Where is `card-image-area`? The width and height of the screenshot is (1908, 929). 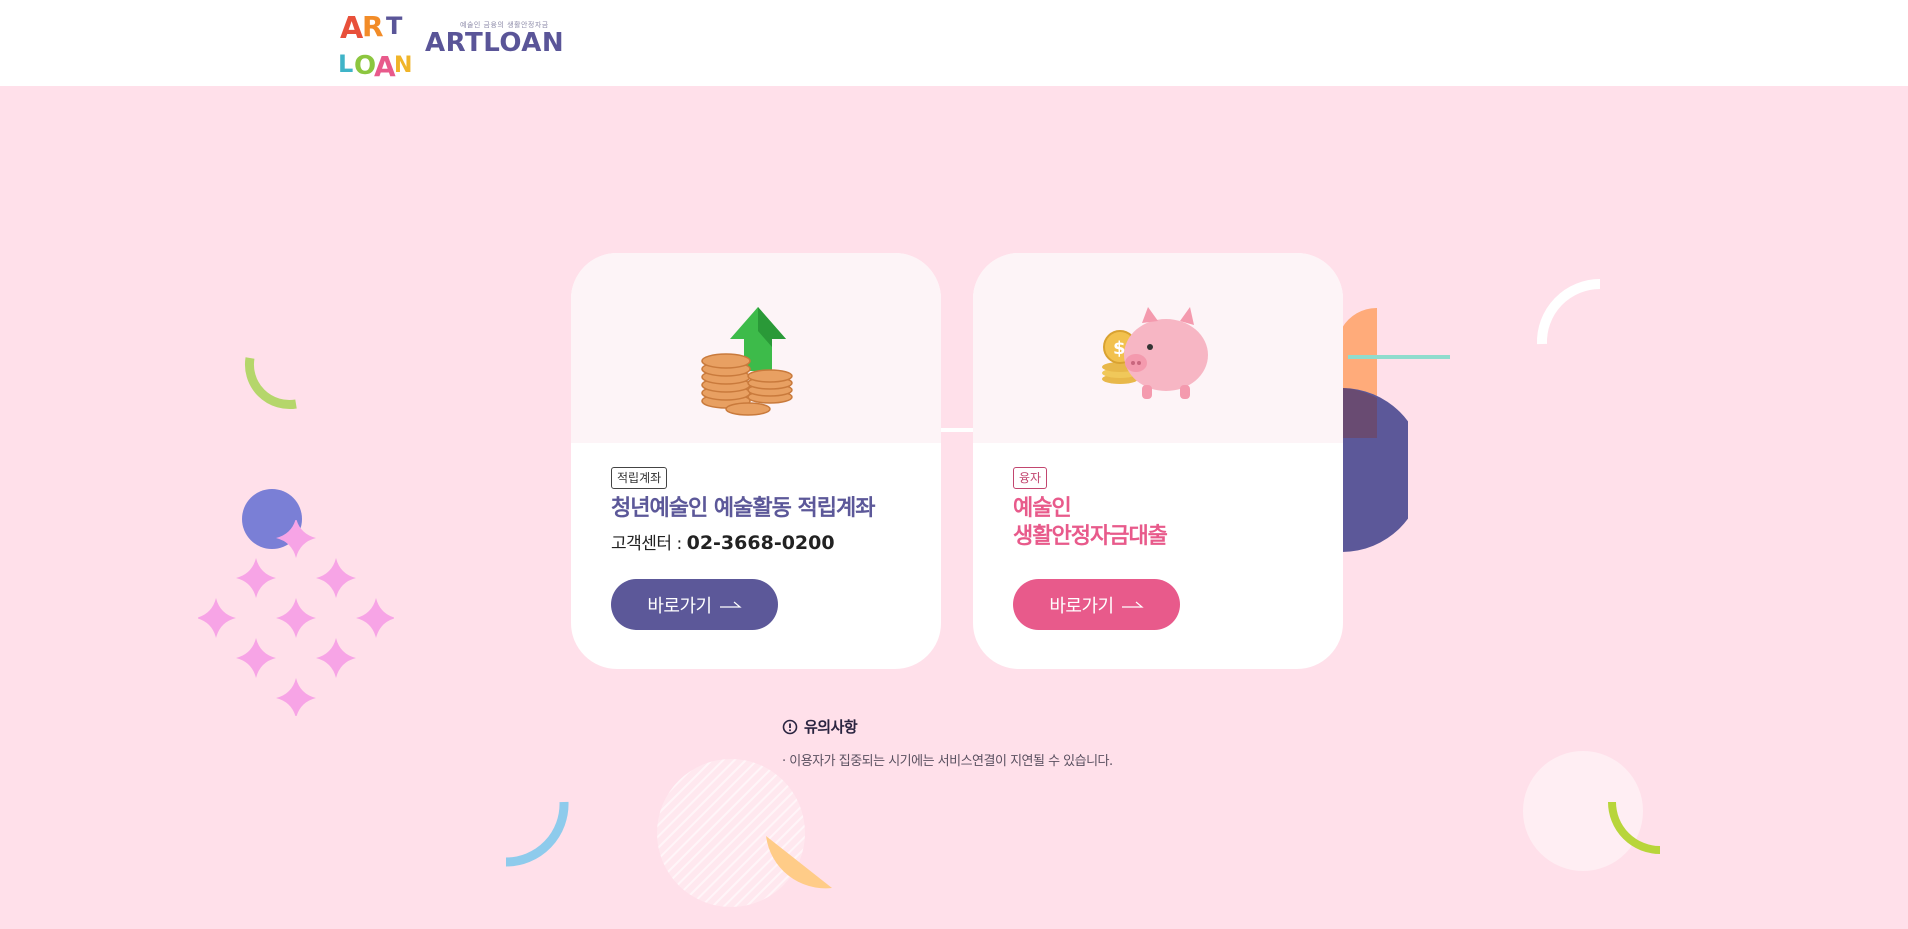
card-image-area is located at coordinates (756, 348).